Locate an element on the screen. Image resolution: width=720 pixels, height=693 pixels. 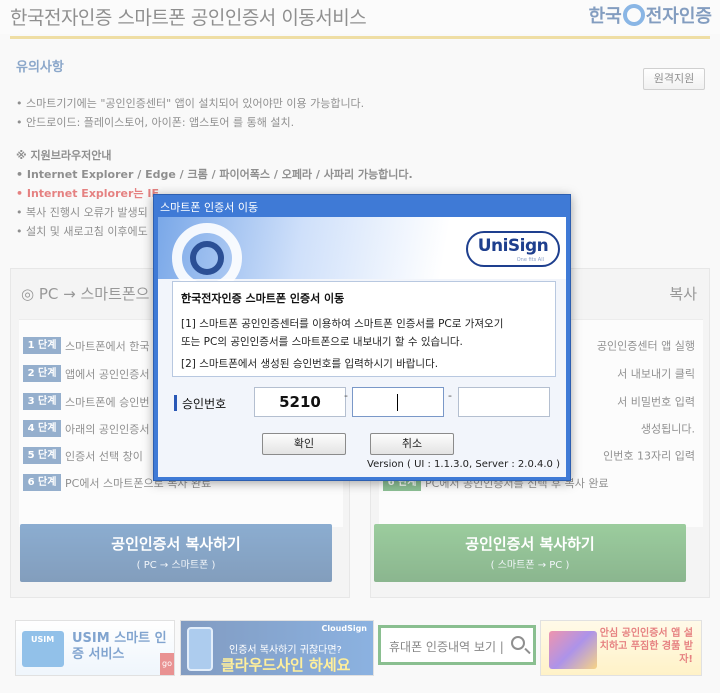
dialog-title: 스마트폰 인증서 이동 is located at coordinates (209, 207).